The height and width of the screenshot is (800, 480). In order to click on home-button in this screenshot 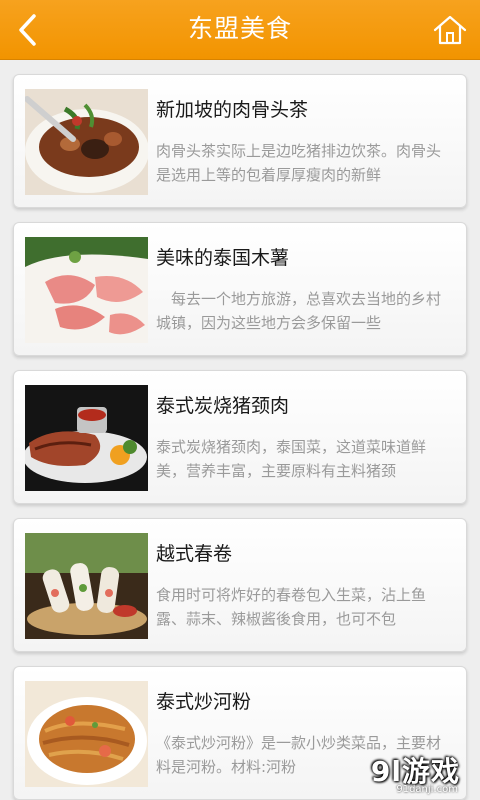, I will do `click(450, 30)`.